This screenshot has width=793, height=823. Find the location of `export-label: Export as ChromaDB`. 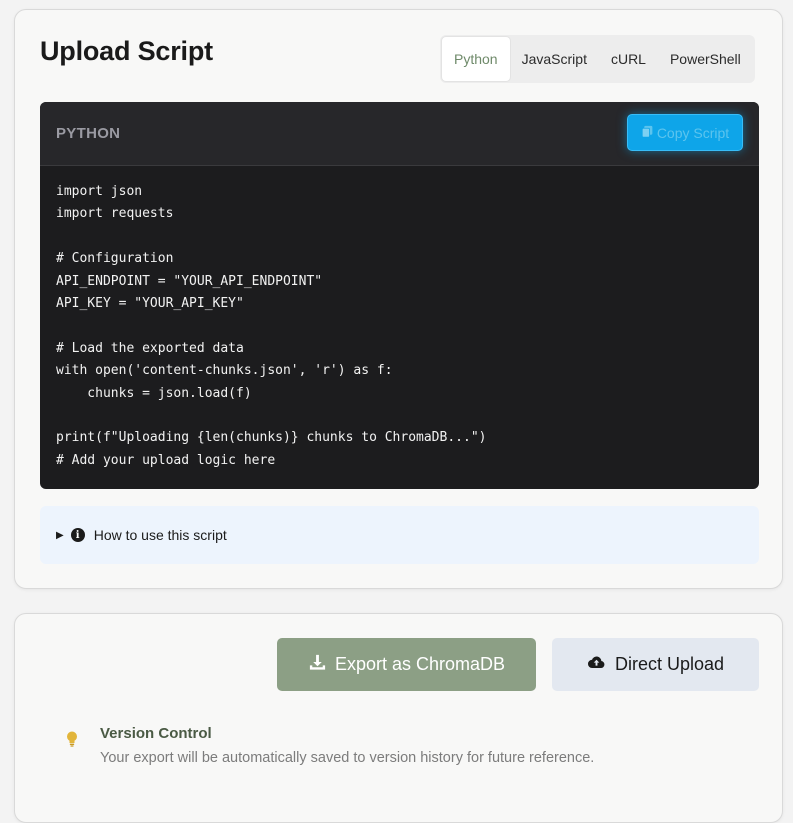

export-label: Export as ChromaDB is located at coordinates (420, 664).